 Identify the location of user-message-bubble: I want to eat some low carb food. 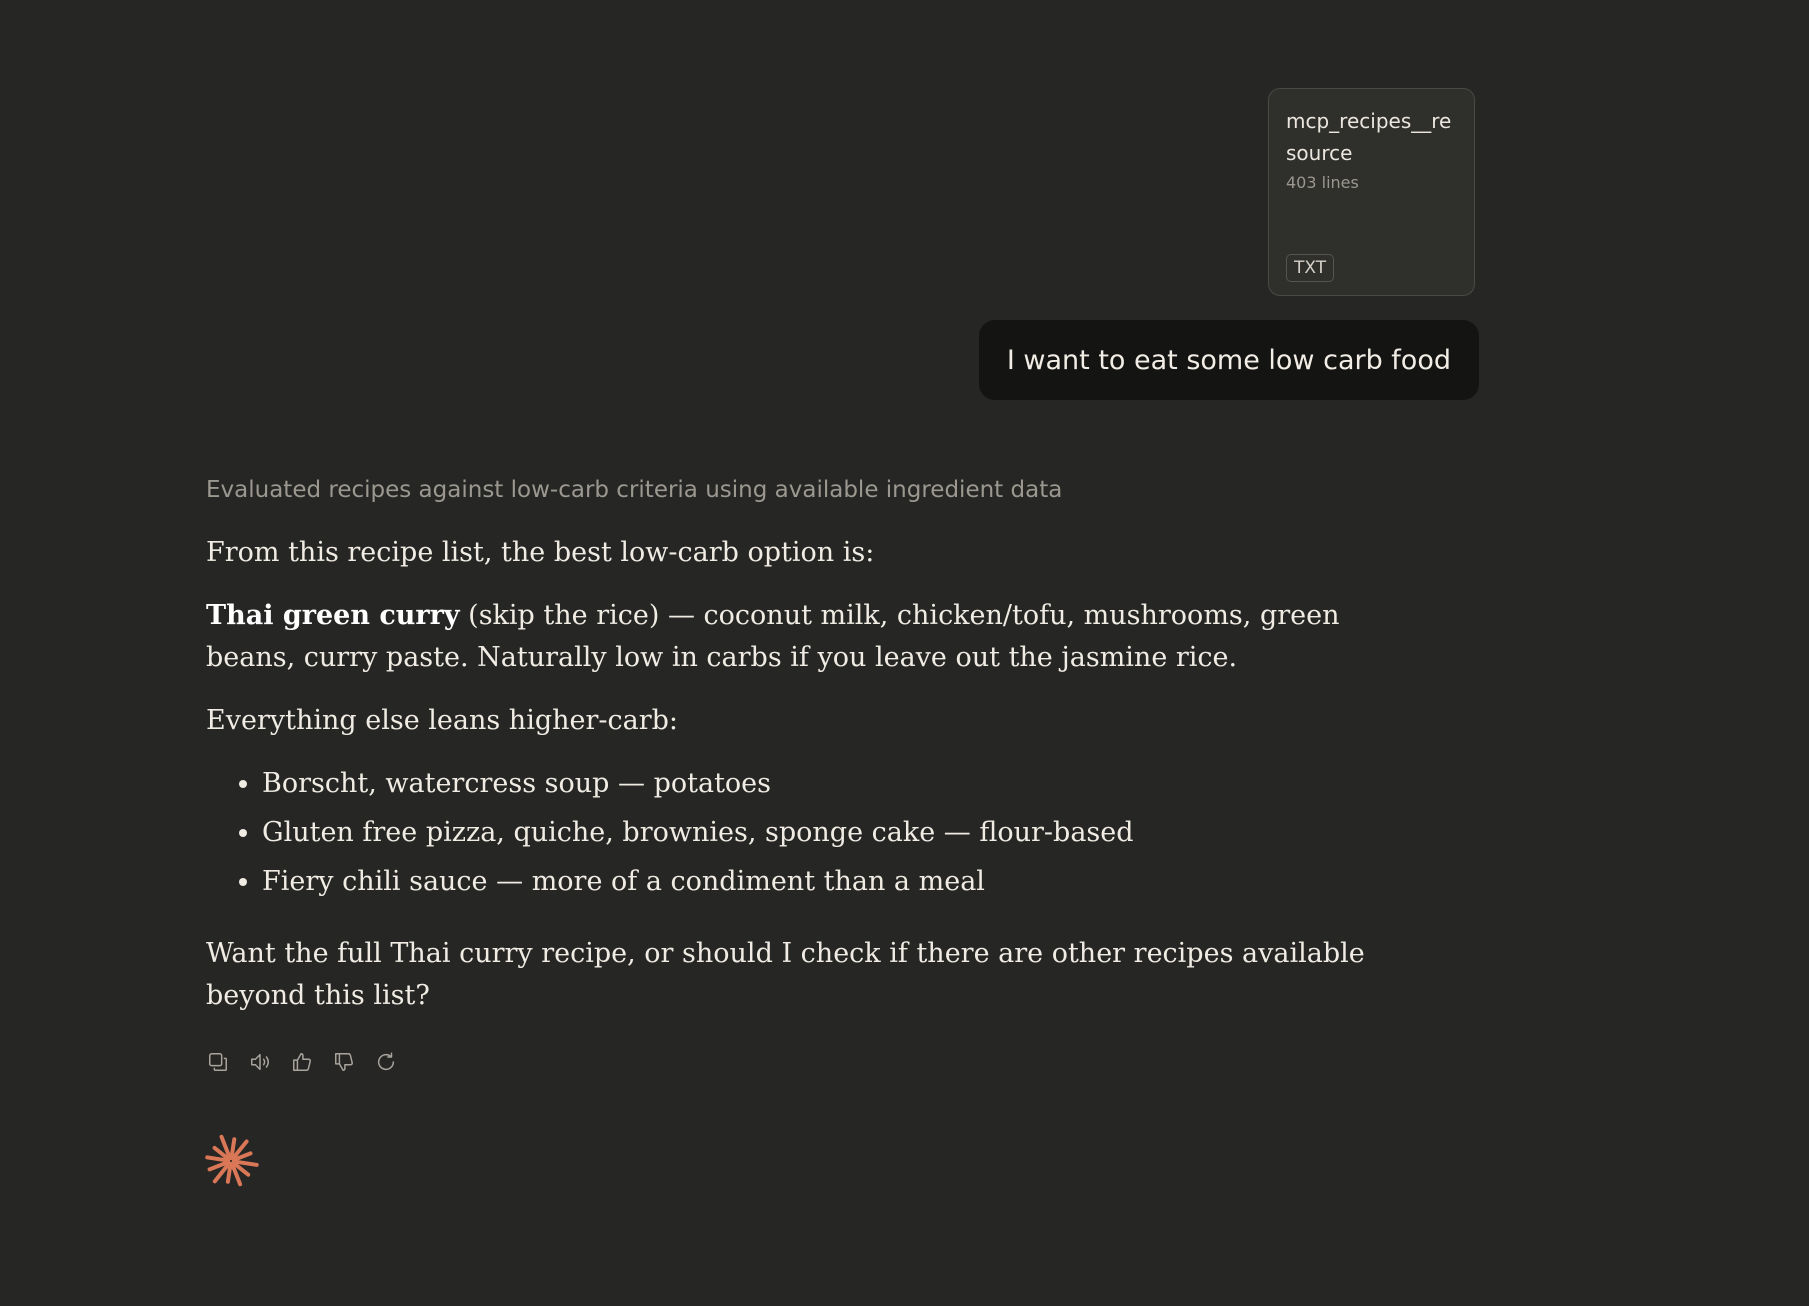
(1228, 360).